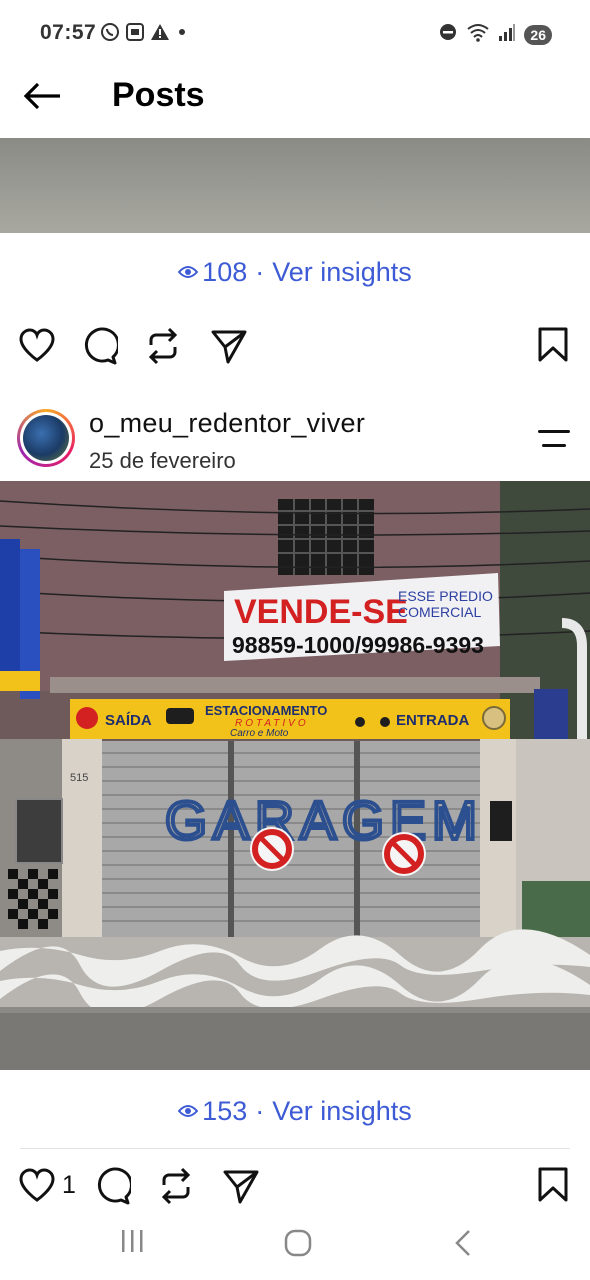  What do you see at coordinates (225, 271) in the screenshot?
I see `views-count: 108` at bounding box center [225, 271].